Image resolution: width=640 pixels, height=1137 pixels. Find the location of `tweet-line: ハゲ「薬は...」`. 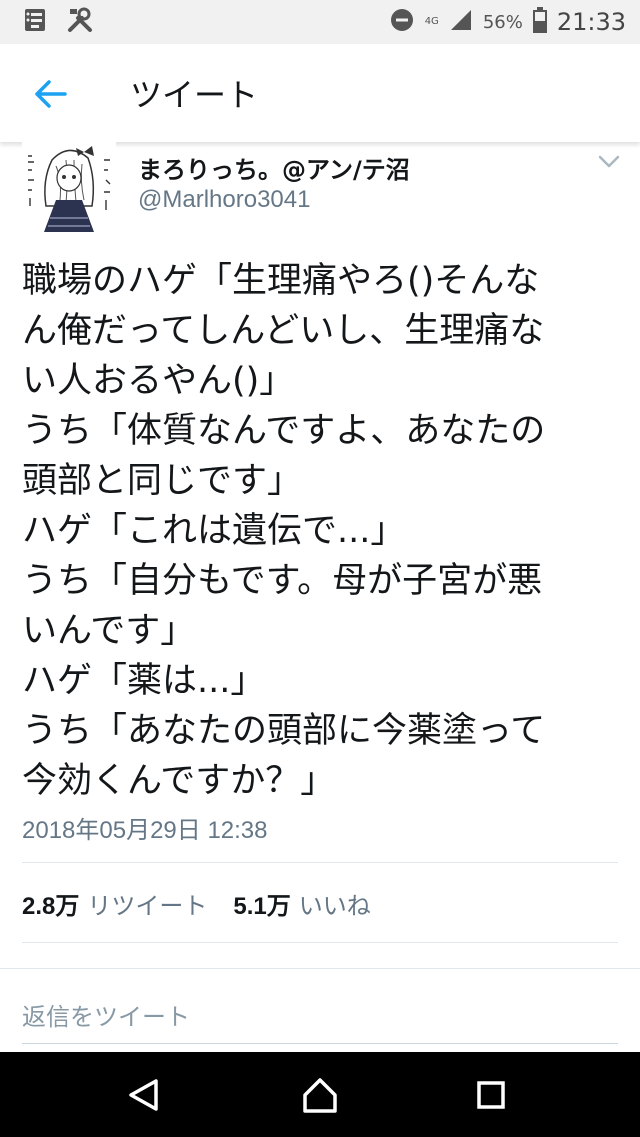

tweet-line: ハゲ「薬は...」 is located at coordinates (144, 681).